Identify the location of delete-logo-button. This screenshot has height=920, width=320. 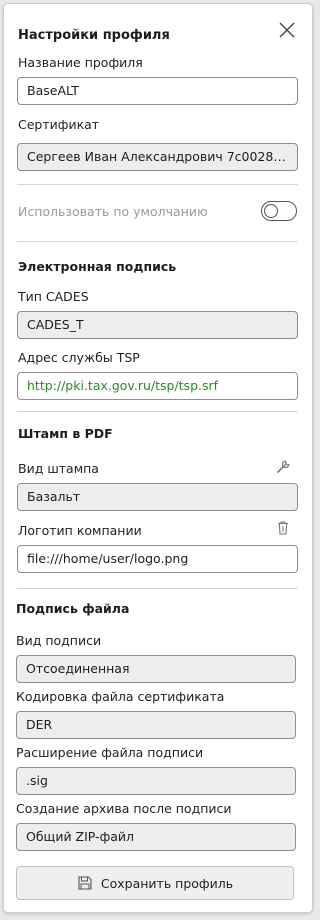
(283, 528).